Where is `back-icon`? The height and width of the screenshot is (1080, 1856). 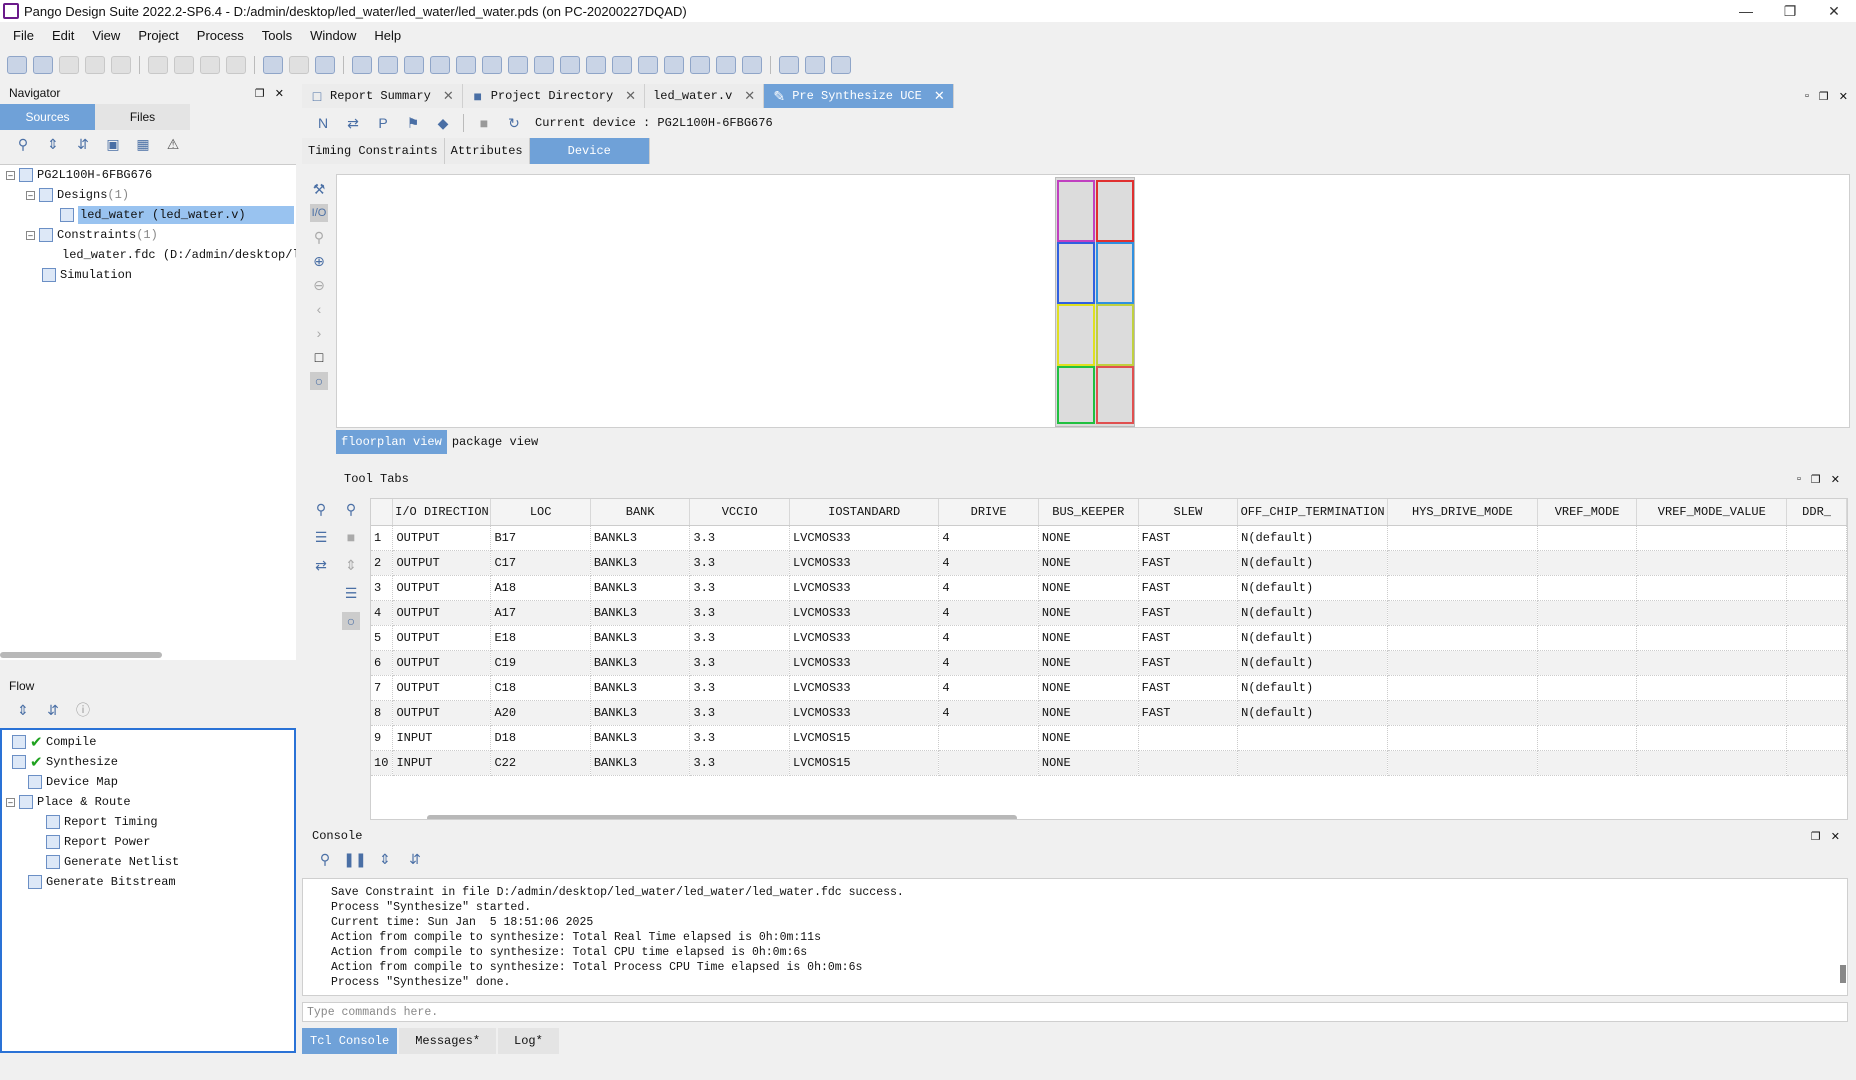 back-icon is located at coordinates (815, 65).